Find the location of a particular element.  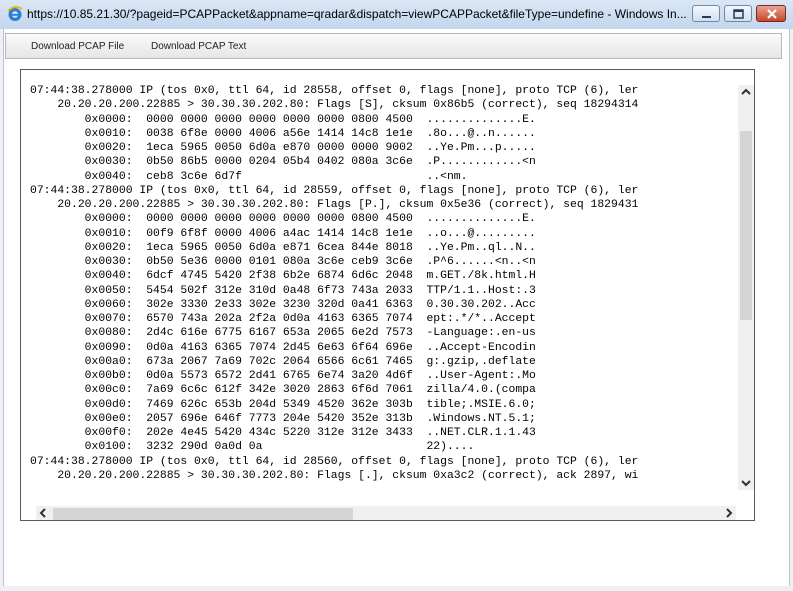

close-button is located at coordinates (771, 13).